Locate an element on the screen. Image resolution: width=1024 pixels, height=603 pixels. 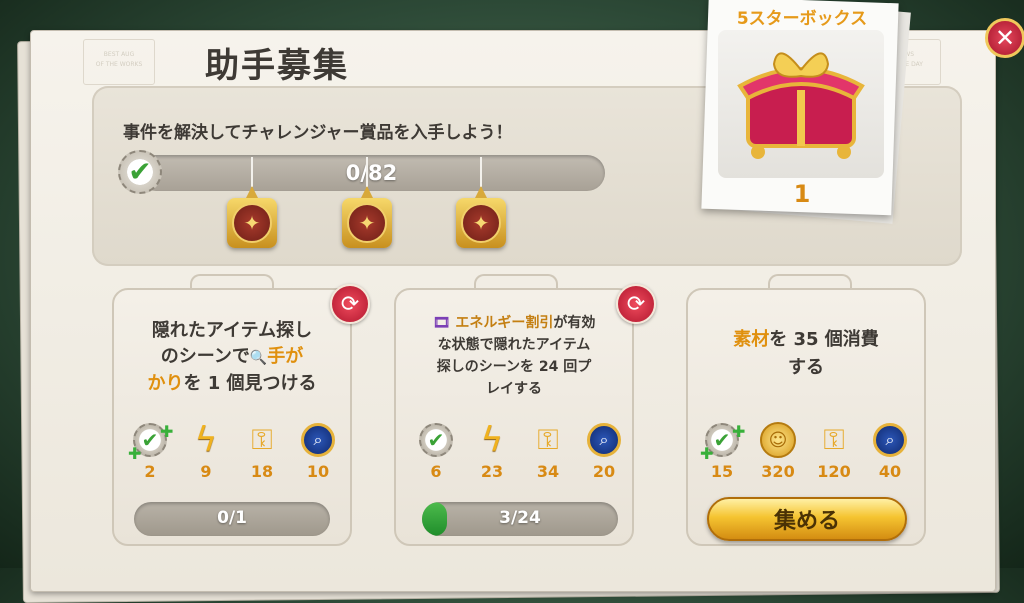
reward-item: ⌕ 20 is located at coordinates (604, 450).